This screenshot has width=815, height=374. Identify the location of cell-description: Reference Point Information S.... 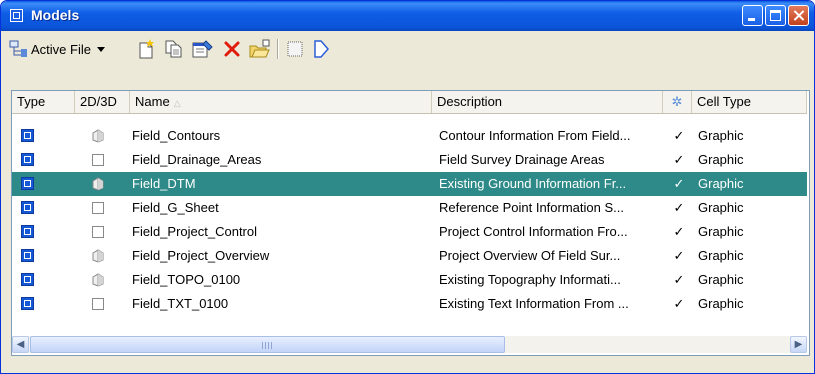
(531, 207).